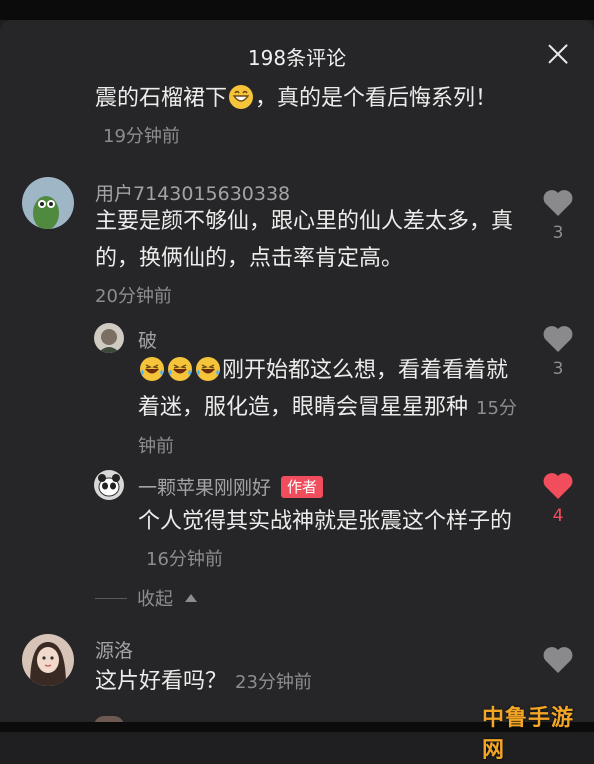  I want to click on username: 源洛, so click(114, 649).